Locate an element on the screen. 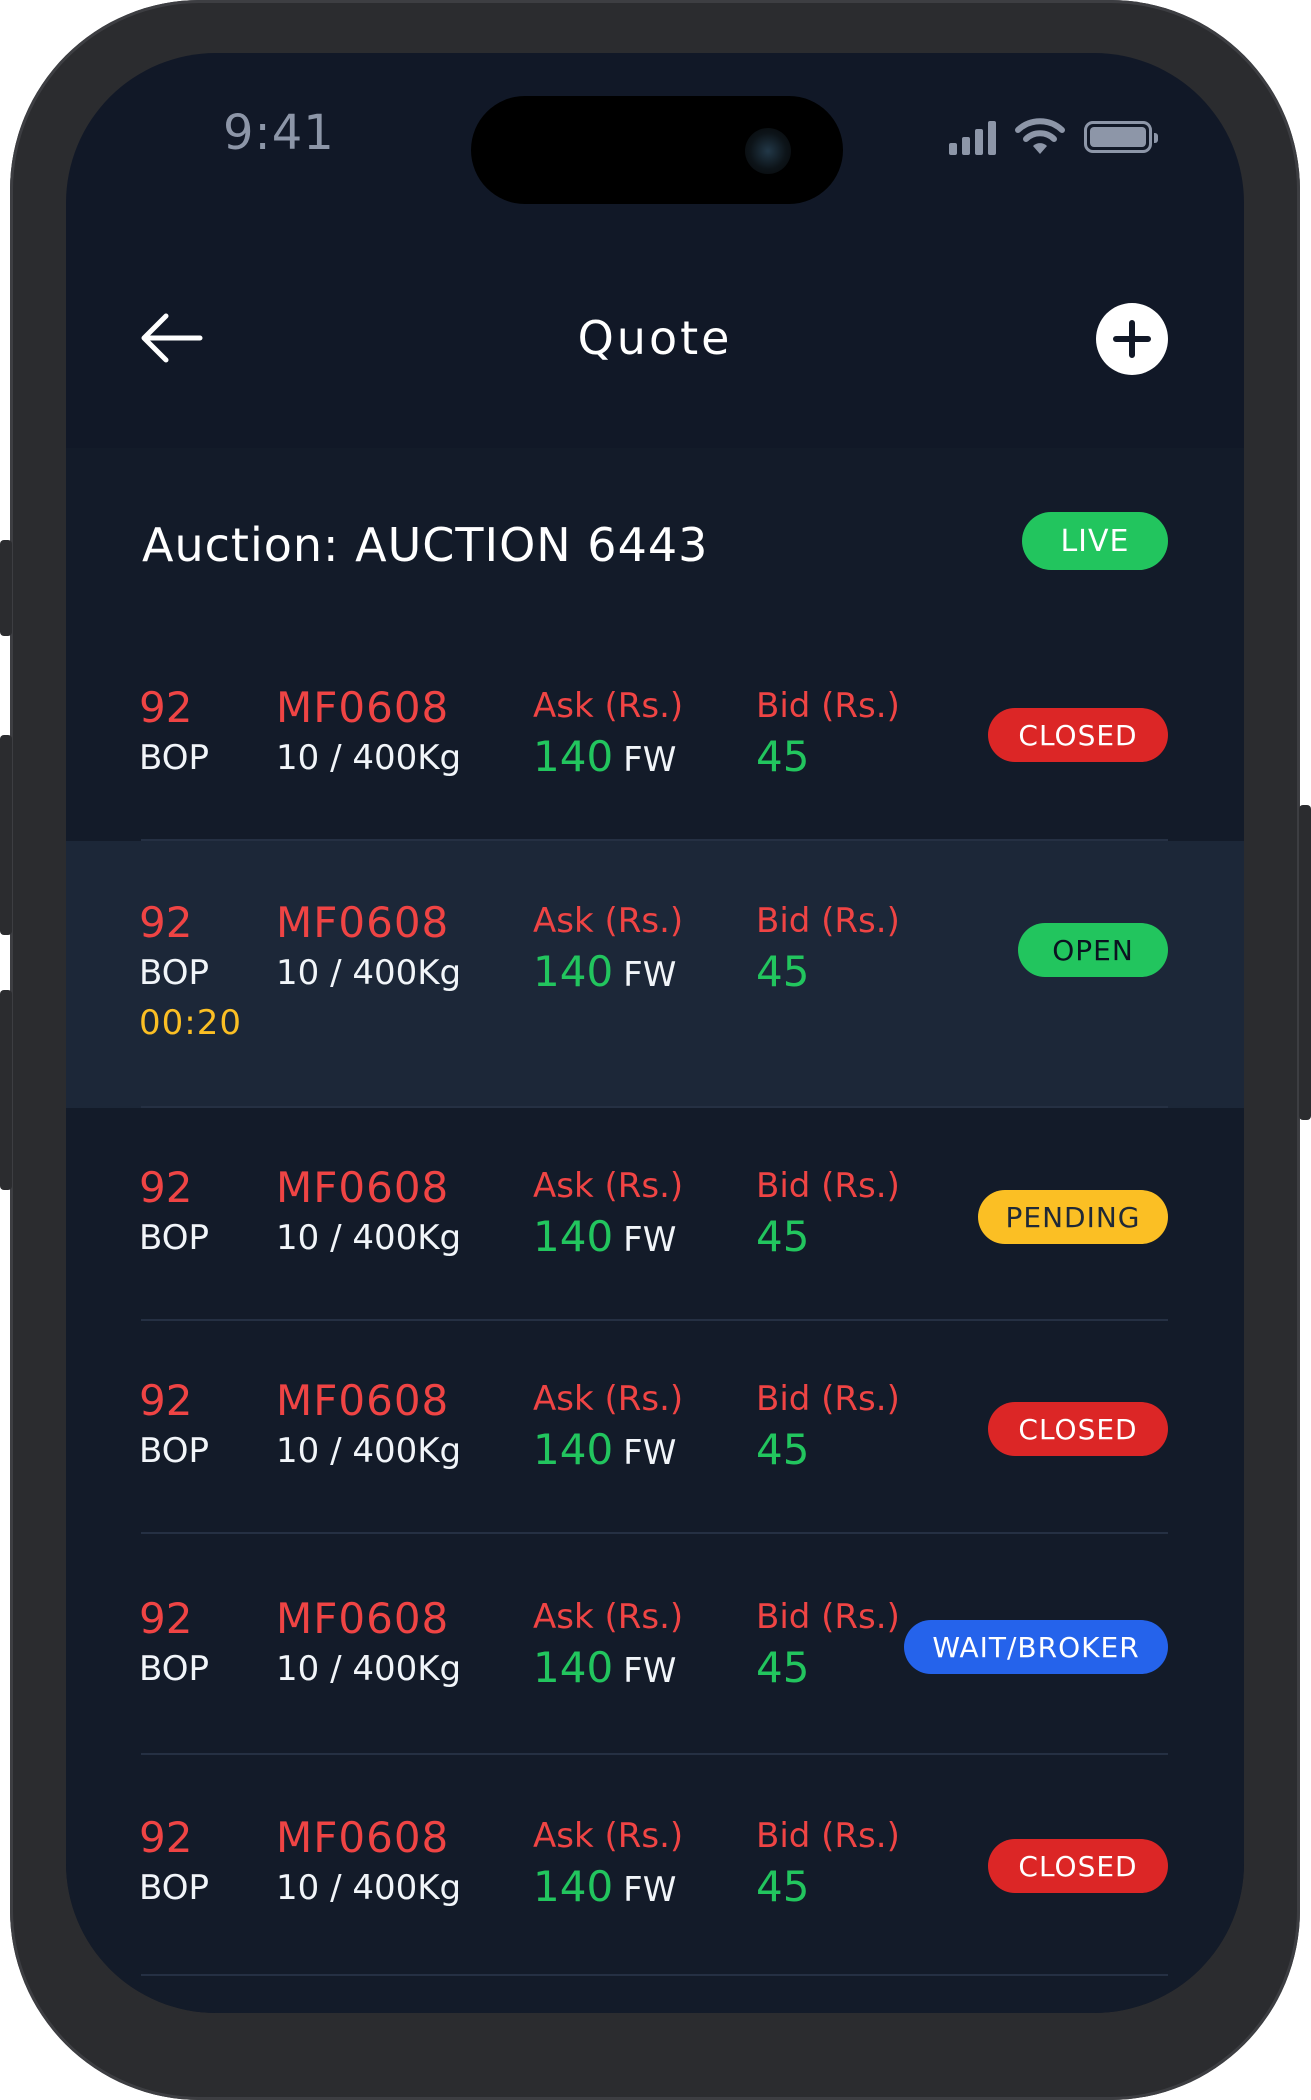 The height and width of the screenshot is (2100, 1311). plus-circle-icon is located at coordinates (1132, 339).